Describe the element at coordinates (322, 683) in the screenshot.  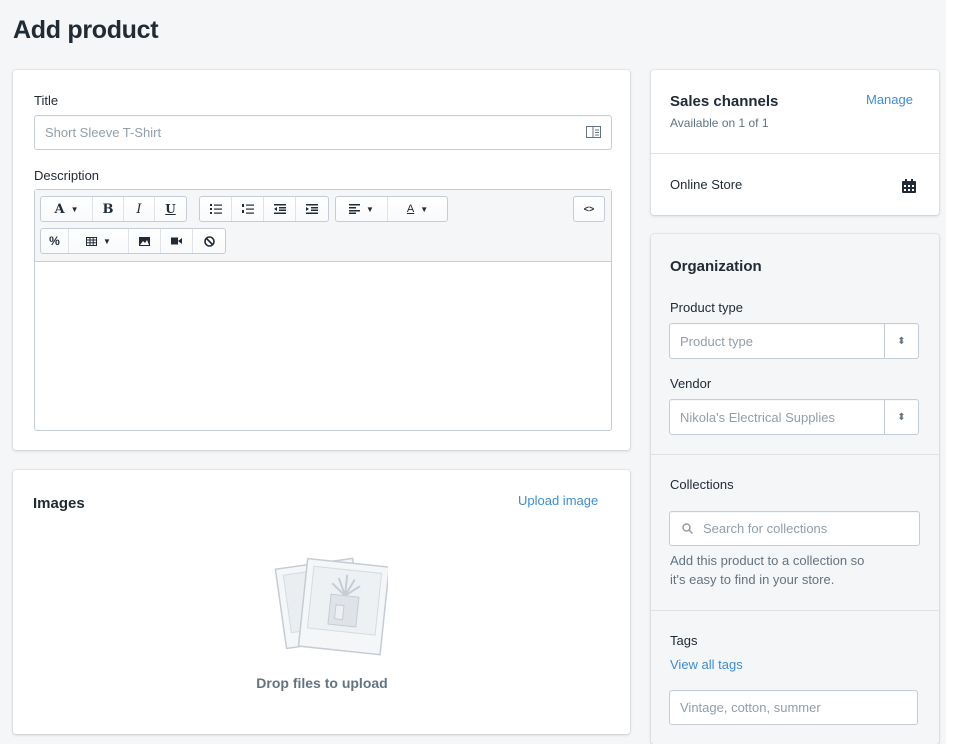
I see `drop-files-text: Drop files to upload` at that location.